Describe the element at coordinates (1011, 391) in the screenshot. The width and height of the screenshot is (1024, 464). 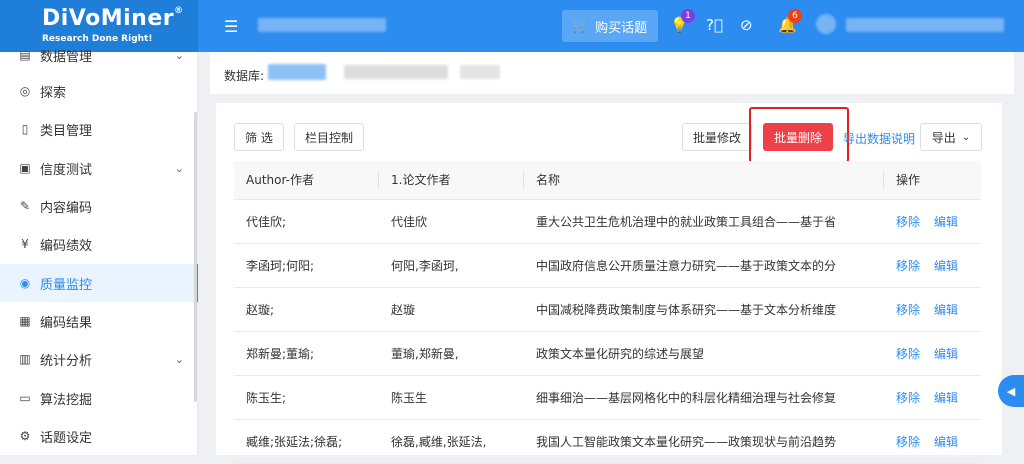
I see `expand-panel-button: ◀` at that location.